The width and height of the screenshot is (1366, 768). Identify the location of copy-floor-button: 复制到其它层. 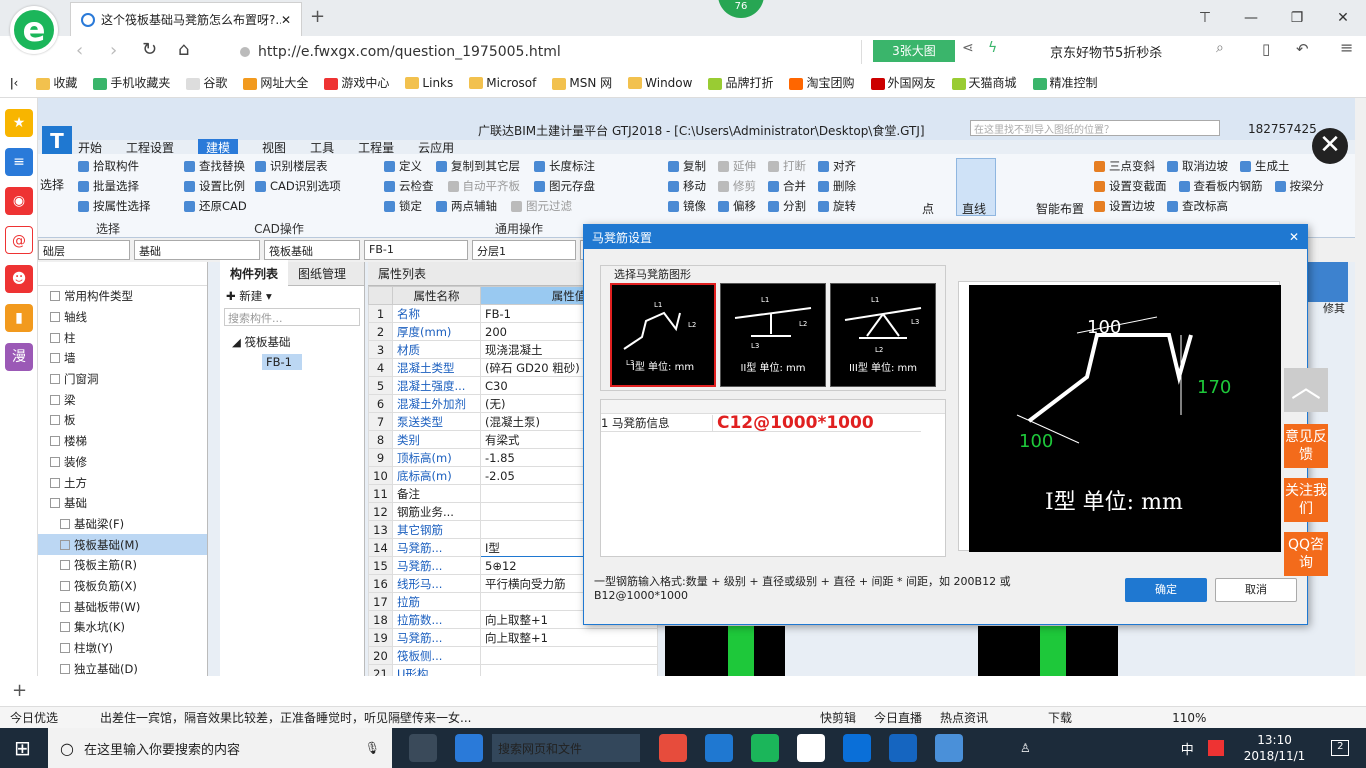
(478, 168).